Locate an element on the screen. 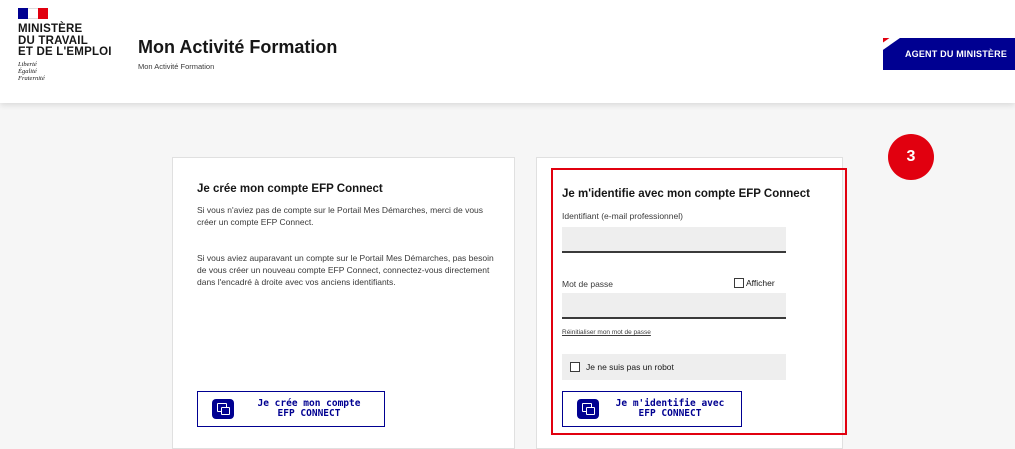 The width and height of the screenshot is (1015, 449). ministry-line: MINISTÈRE is located at coordinates (50, 29).